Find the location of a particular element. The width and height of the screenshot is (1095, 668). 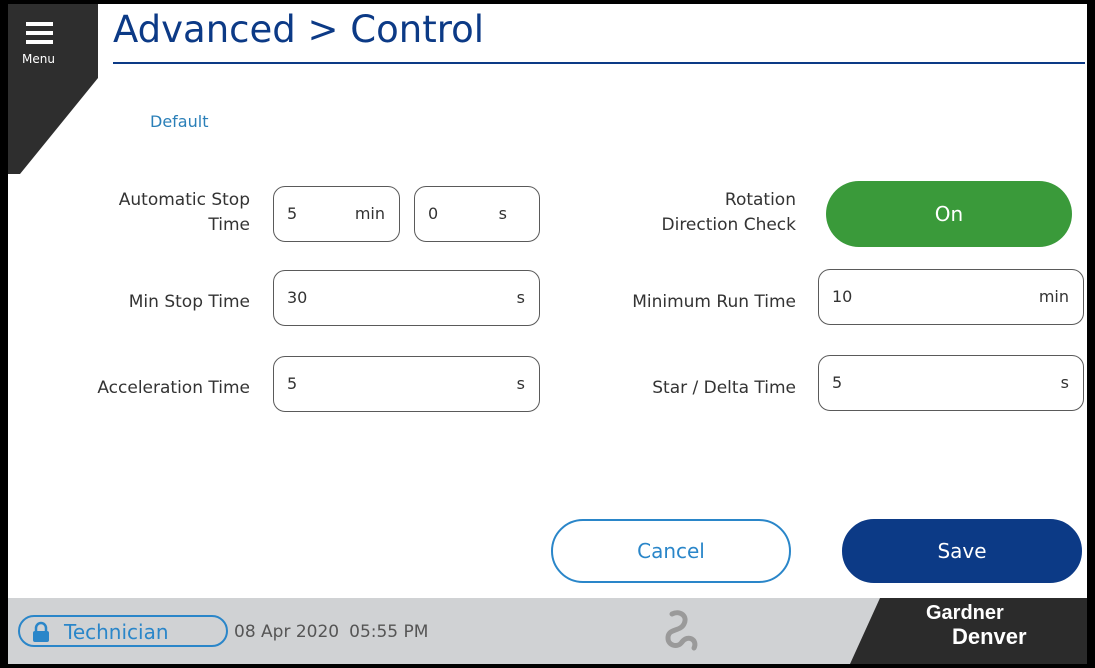

minimum-run-time-field: 10 min is located at coordinates (951, 297).